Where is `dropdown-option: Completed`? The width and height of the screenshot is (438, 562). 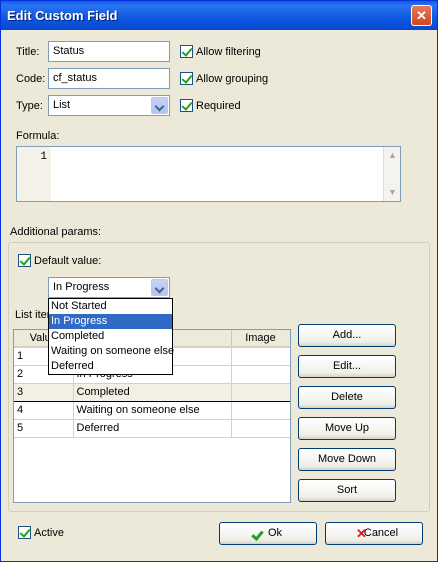
dropdown-option: Completed is located at coordinates (110, 336).